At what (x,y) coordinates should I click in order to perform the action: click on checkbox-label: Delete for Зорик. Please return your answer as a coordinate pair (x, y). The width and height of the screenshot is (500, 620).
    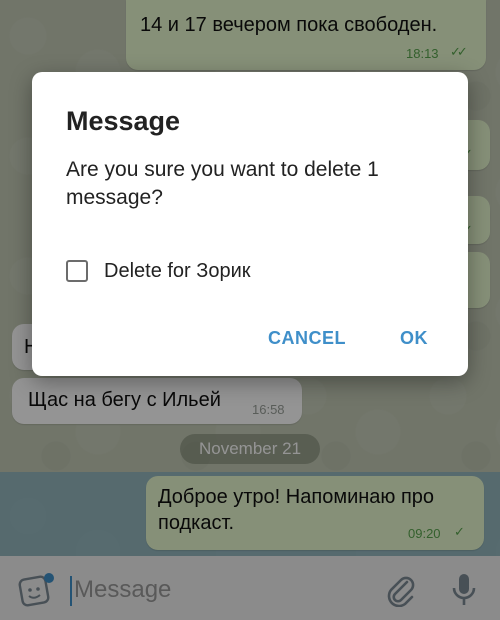
    Looking at the image, I should click on (177, 270).